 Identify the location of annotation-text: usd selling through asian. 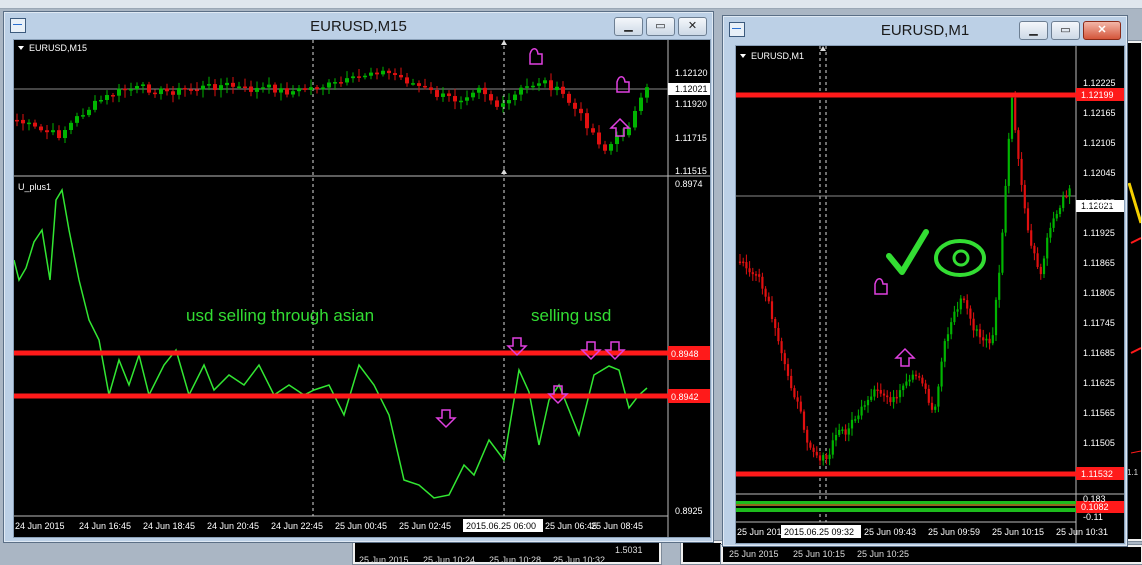
(280, 315).